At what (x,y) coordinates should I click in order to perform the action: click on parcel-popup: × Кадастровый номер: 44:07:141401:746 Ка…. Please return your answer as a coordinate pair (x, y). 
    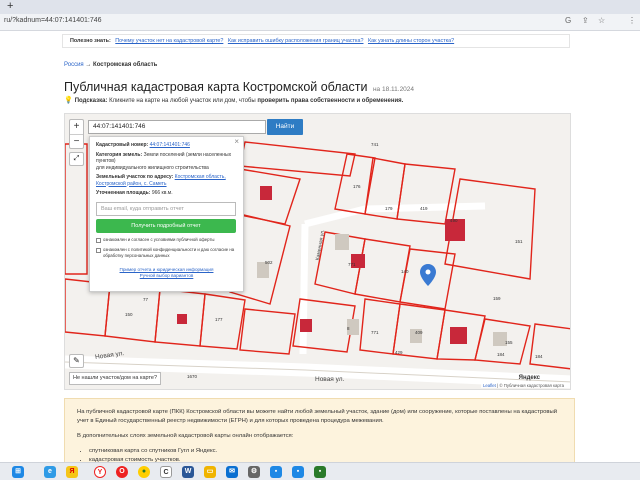
    Looking at the image, I should click on (166, 214).